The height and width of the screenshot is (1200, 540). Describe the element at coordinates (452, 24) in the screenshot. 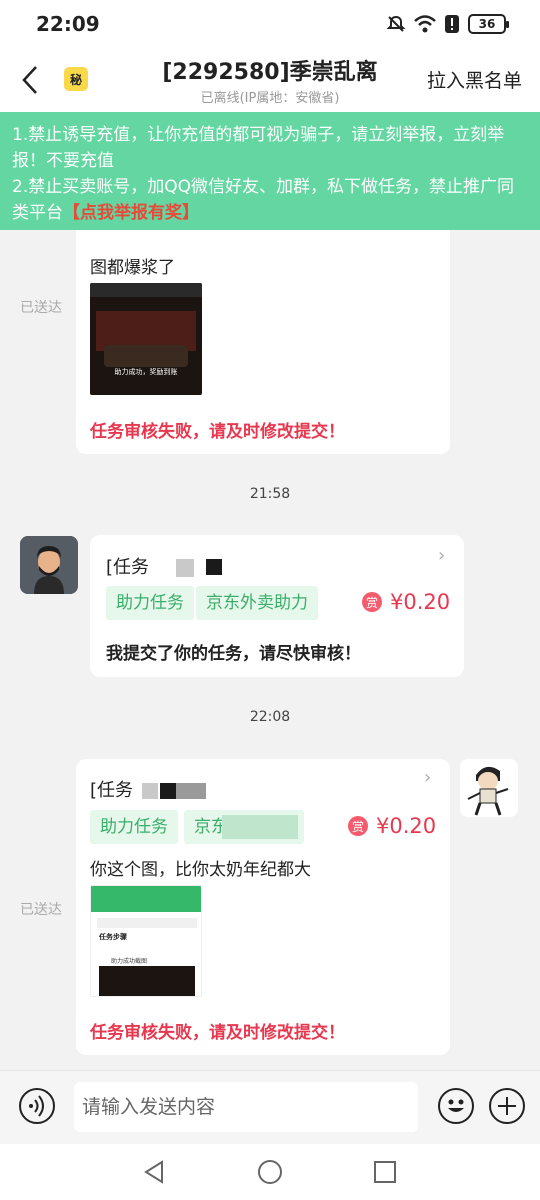

I see `alert-icon` at that location.